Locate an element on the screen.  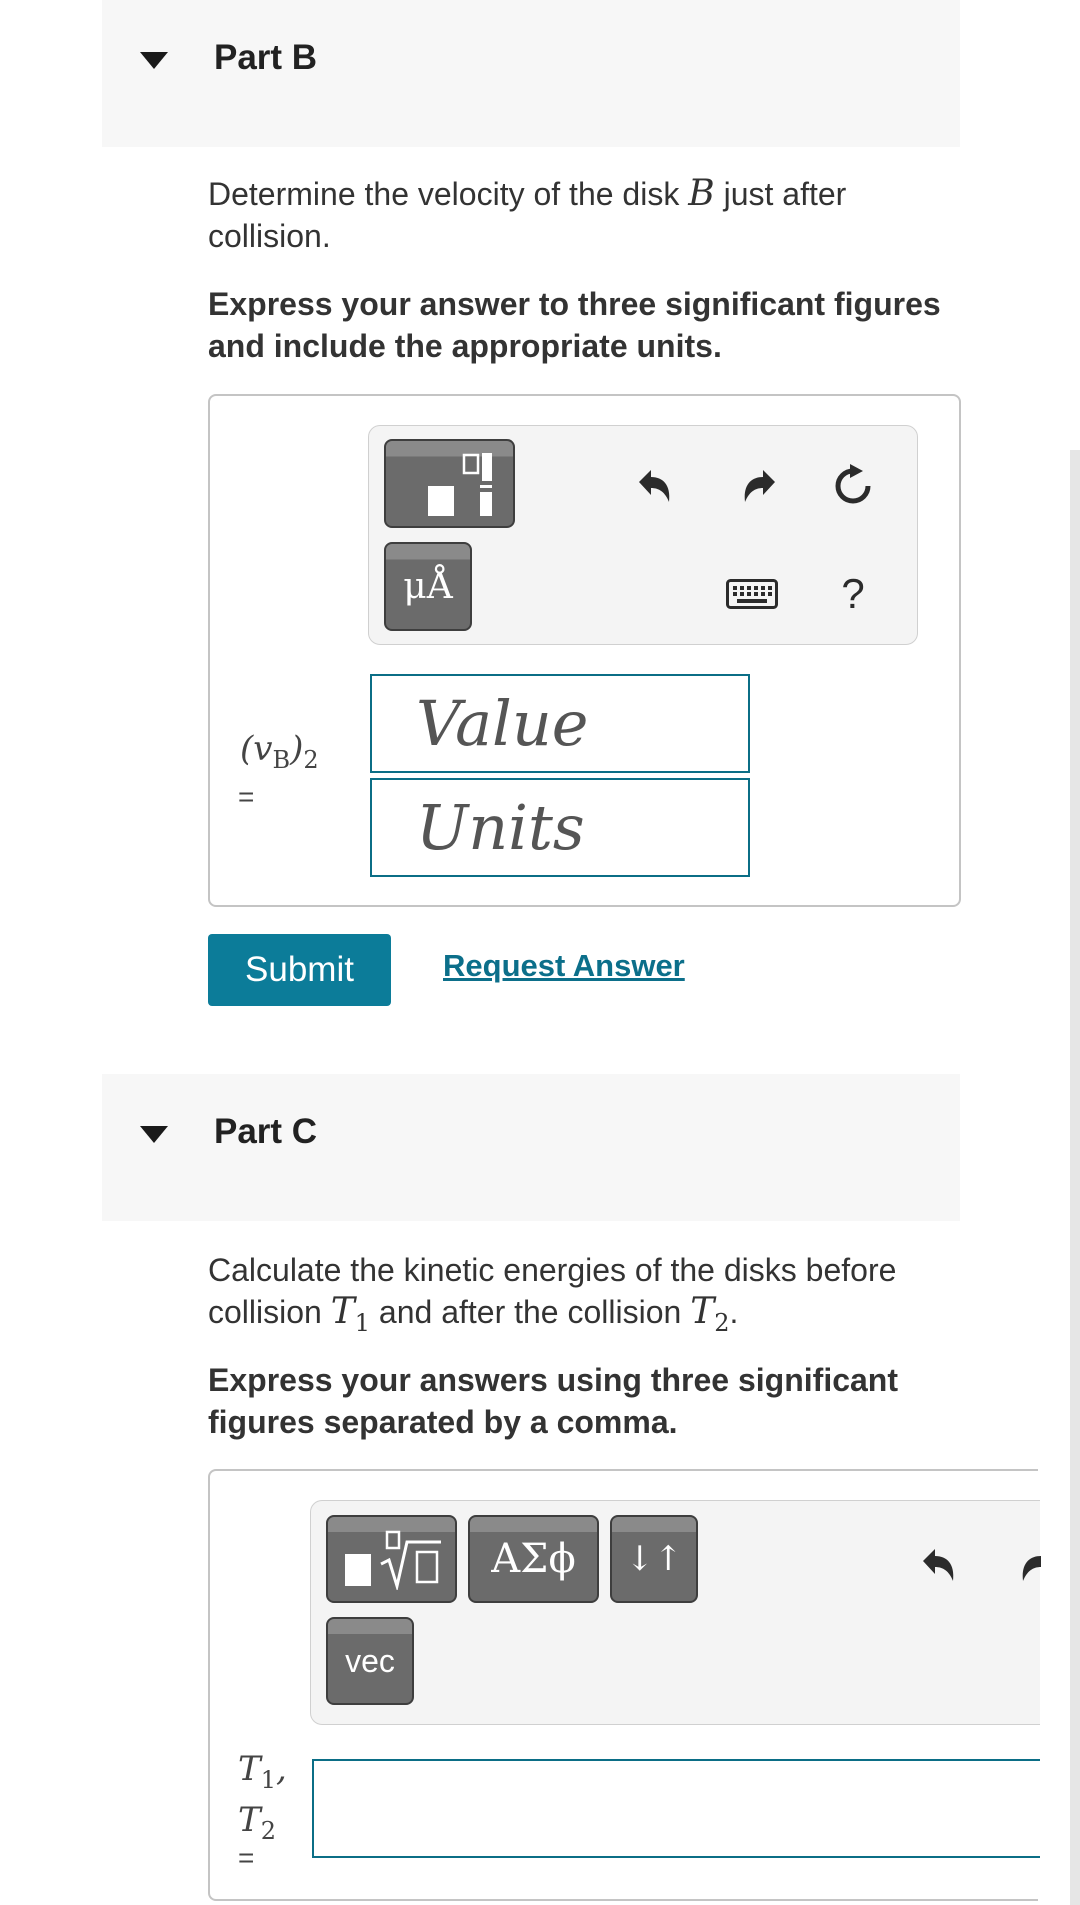
reset-icon is located at coordinates (853, 484).